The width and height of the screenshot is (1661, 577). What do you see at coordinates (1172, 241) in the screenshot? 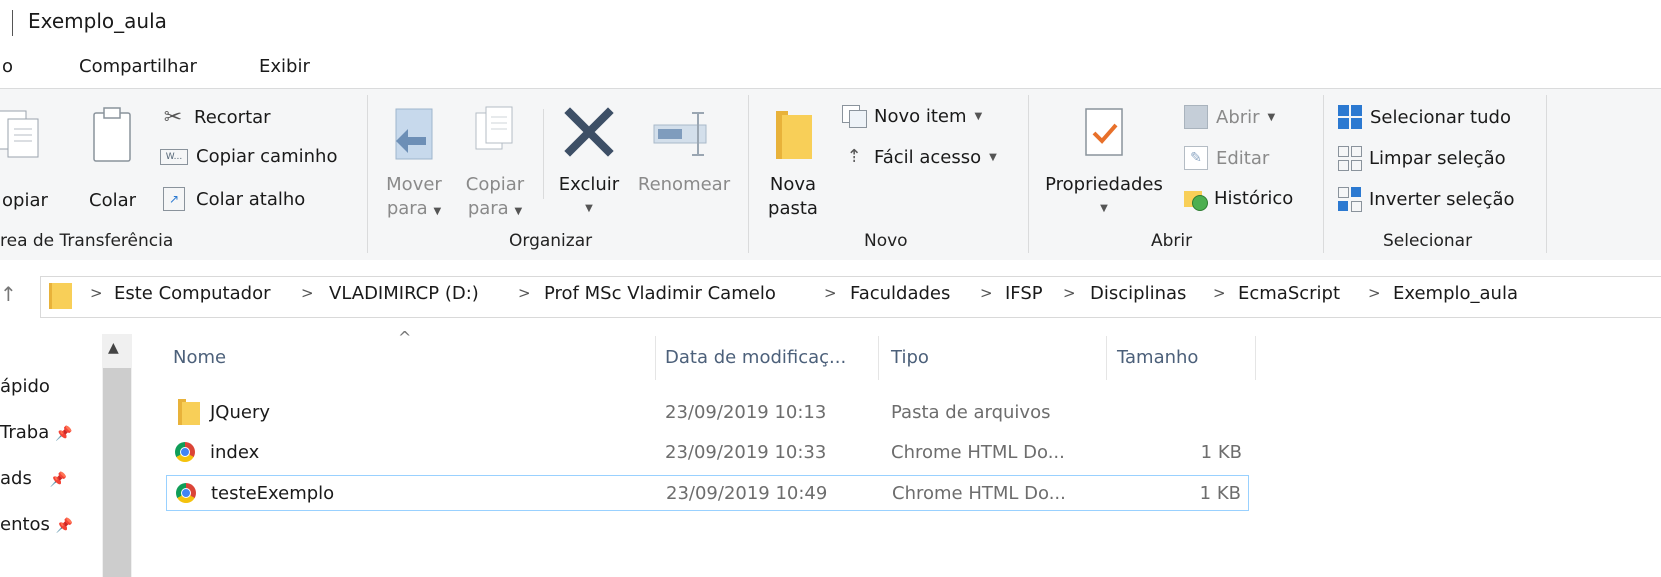
I see `open-group-label: Abrir` at bounding box center [1172, 241].